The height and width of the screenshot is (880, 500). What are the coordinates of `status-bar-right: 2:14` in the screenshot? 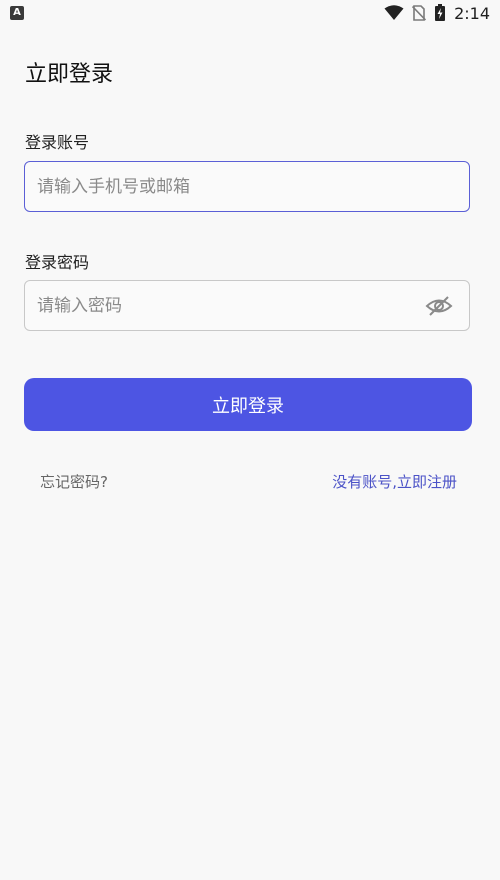 It's located at (437, 13).